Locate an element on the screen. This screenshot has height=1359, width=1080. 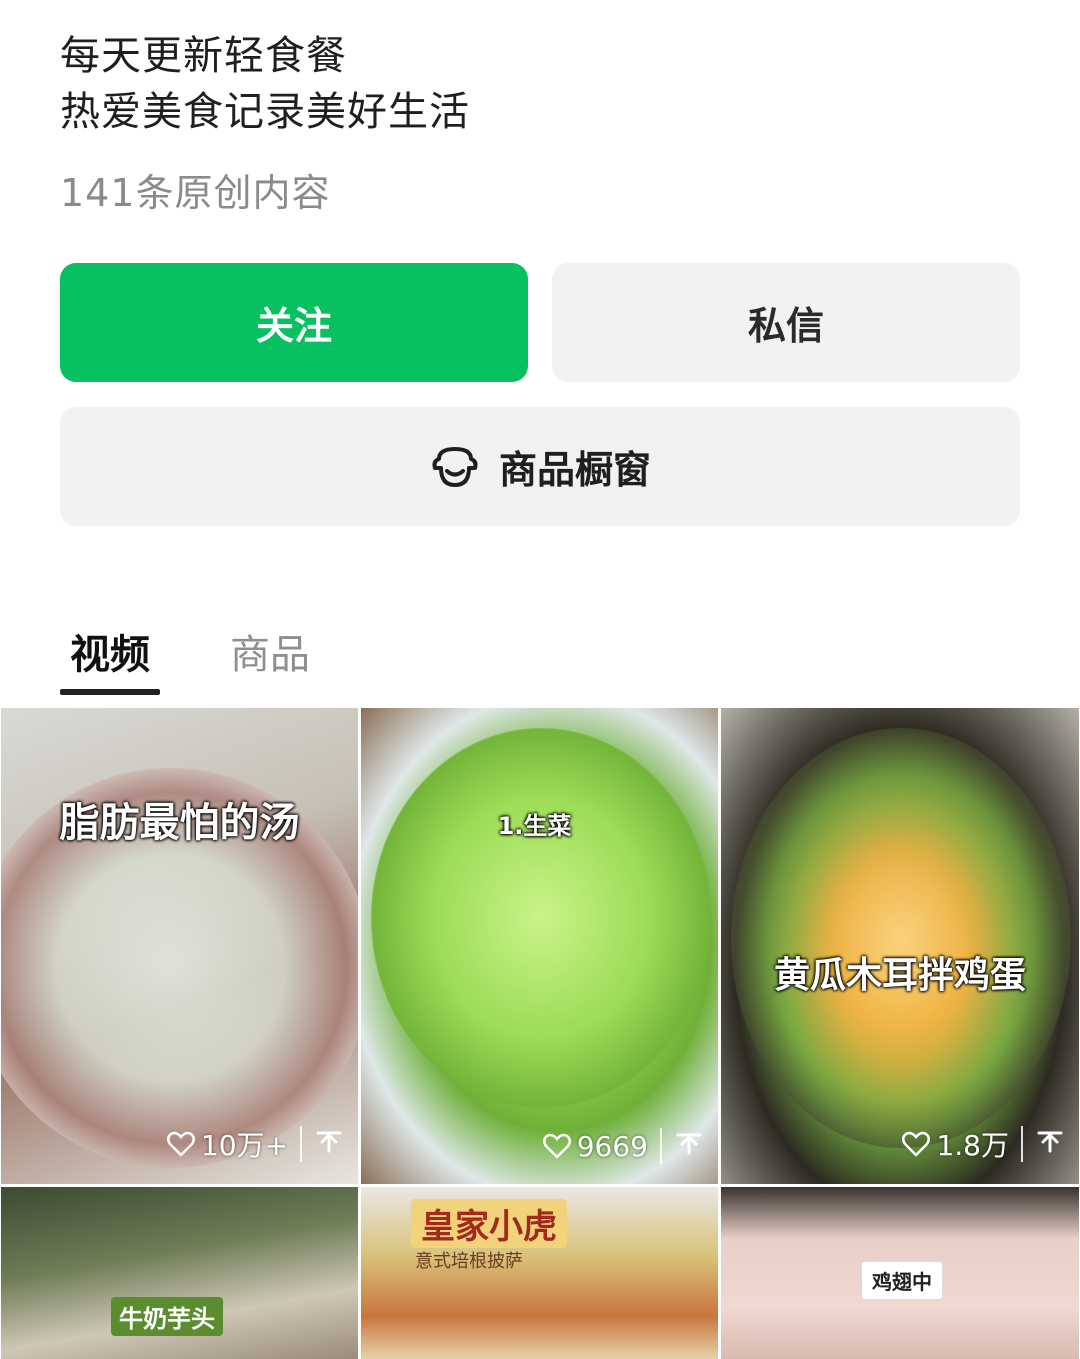
like-count-value: 9669 is located at coordinates (612, 1146).